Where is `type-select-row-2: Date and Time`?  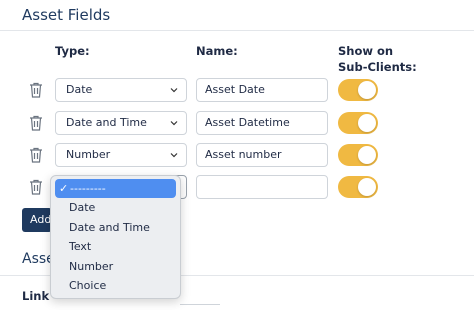 type-select-row-2: Date and Time is located at coordinates (121, 123).